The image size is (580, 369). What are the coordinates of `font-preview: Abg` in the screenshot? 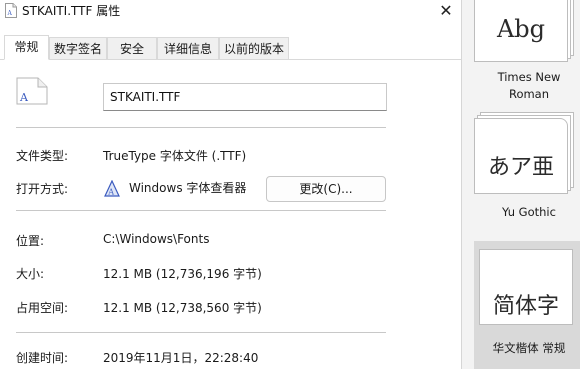 It's located at (521, 31).